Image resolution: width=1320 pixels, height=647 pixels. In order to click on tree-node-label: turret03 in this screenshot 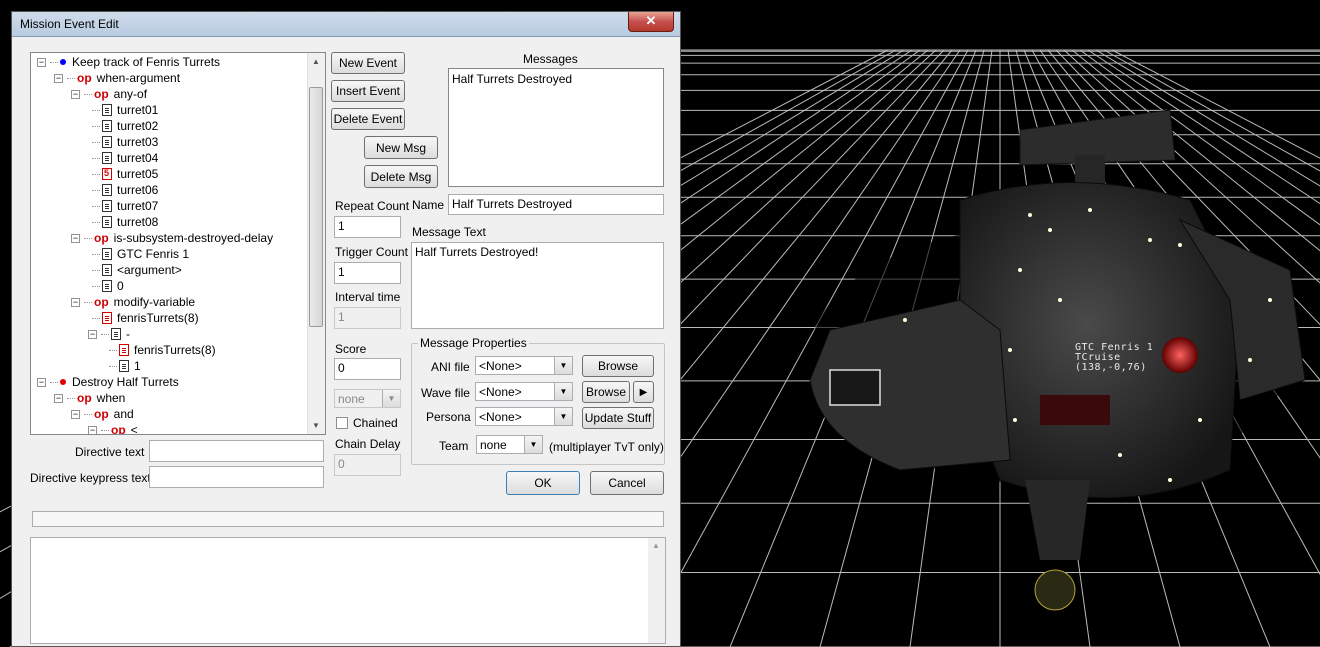, I will do `click(138, 142)`.